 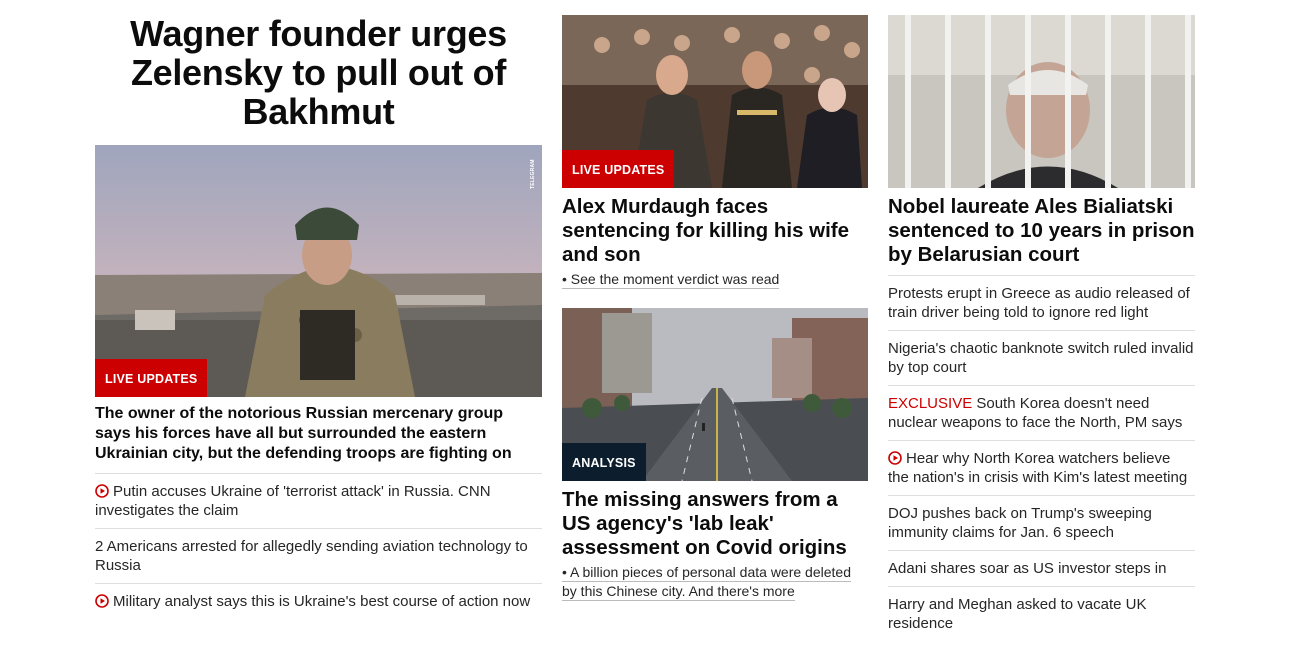 I want to click on bialiatski-thumbnail, so click(x=1041, y=101).